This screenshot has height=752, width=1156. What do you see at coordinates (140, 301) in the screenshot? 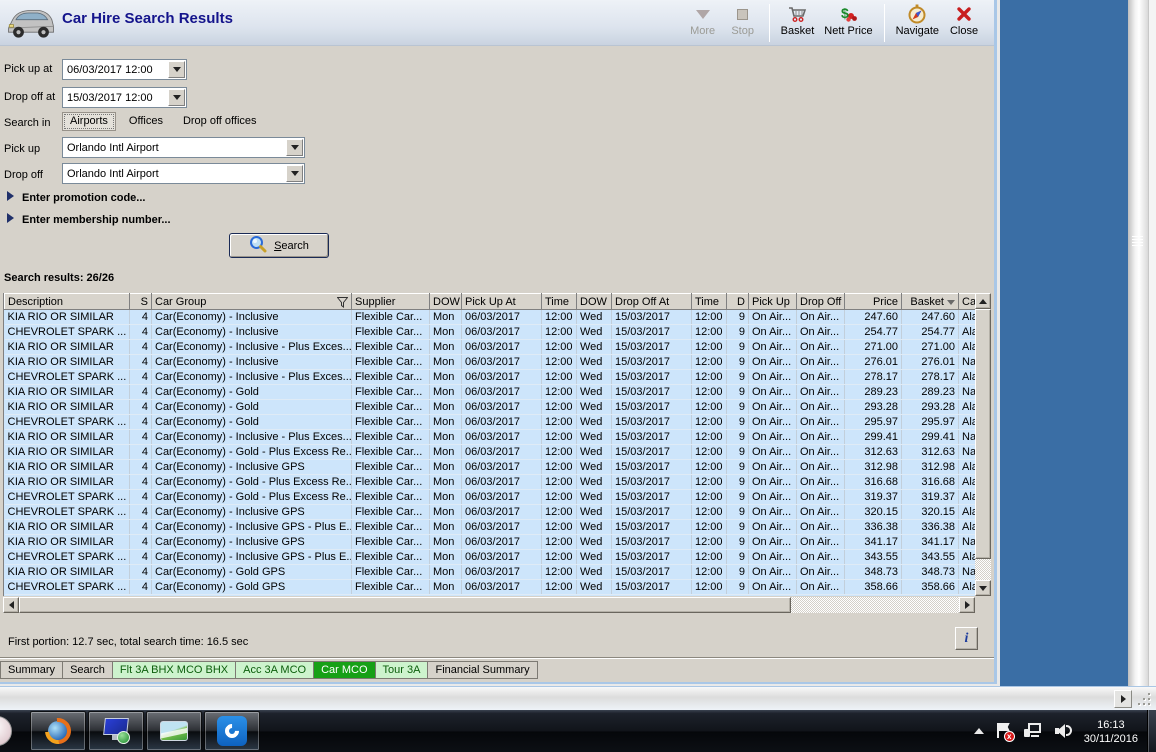
I see `column-header-s: S` at bounding box center [140, 301].